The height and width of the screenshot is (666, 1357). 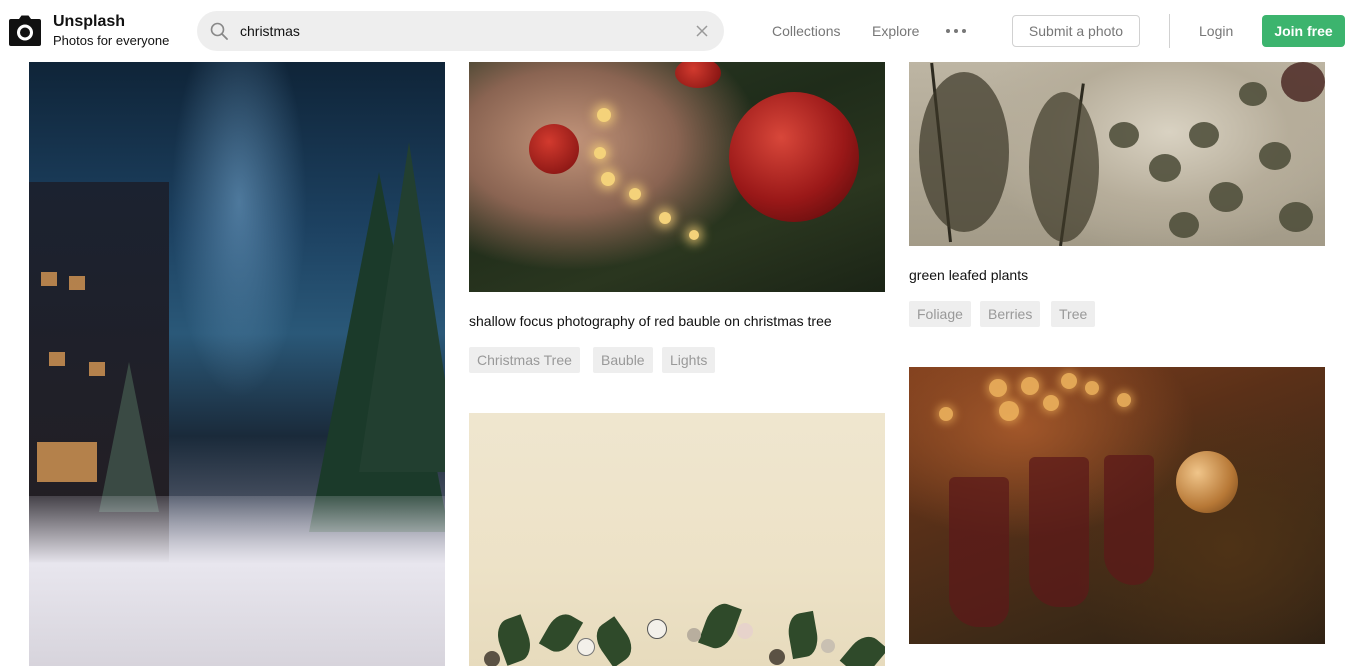 I want to click on photo-red-bauble, so click(x=677, y=177).